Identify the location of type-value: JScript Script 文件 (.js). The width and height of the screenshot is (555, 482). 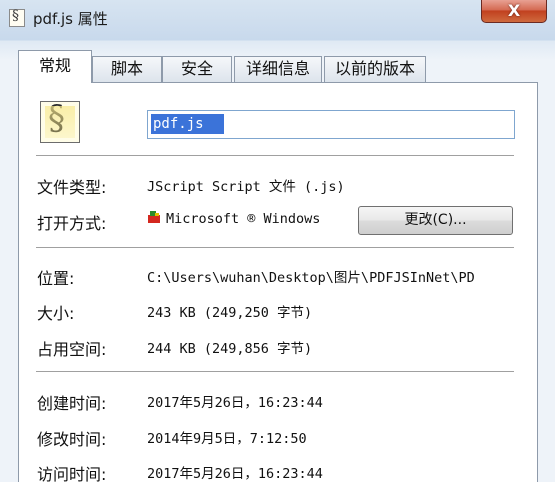
(246, 187).